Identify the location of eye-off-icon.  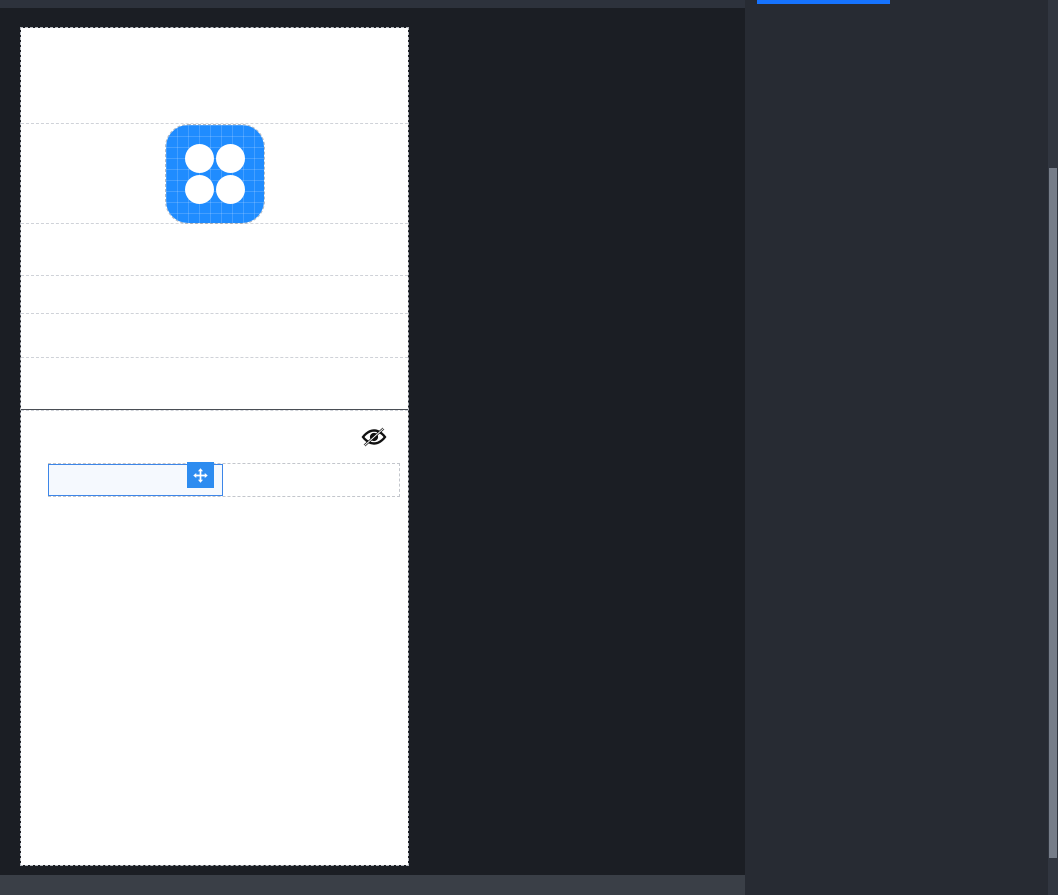
(374, 437).